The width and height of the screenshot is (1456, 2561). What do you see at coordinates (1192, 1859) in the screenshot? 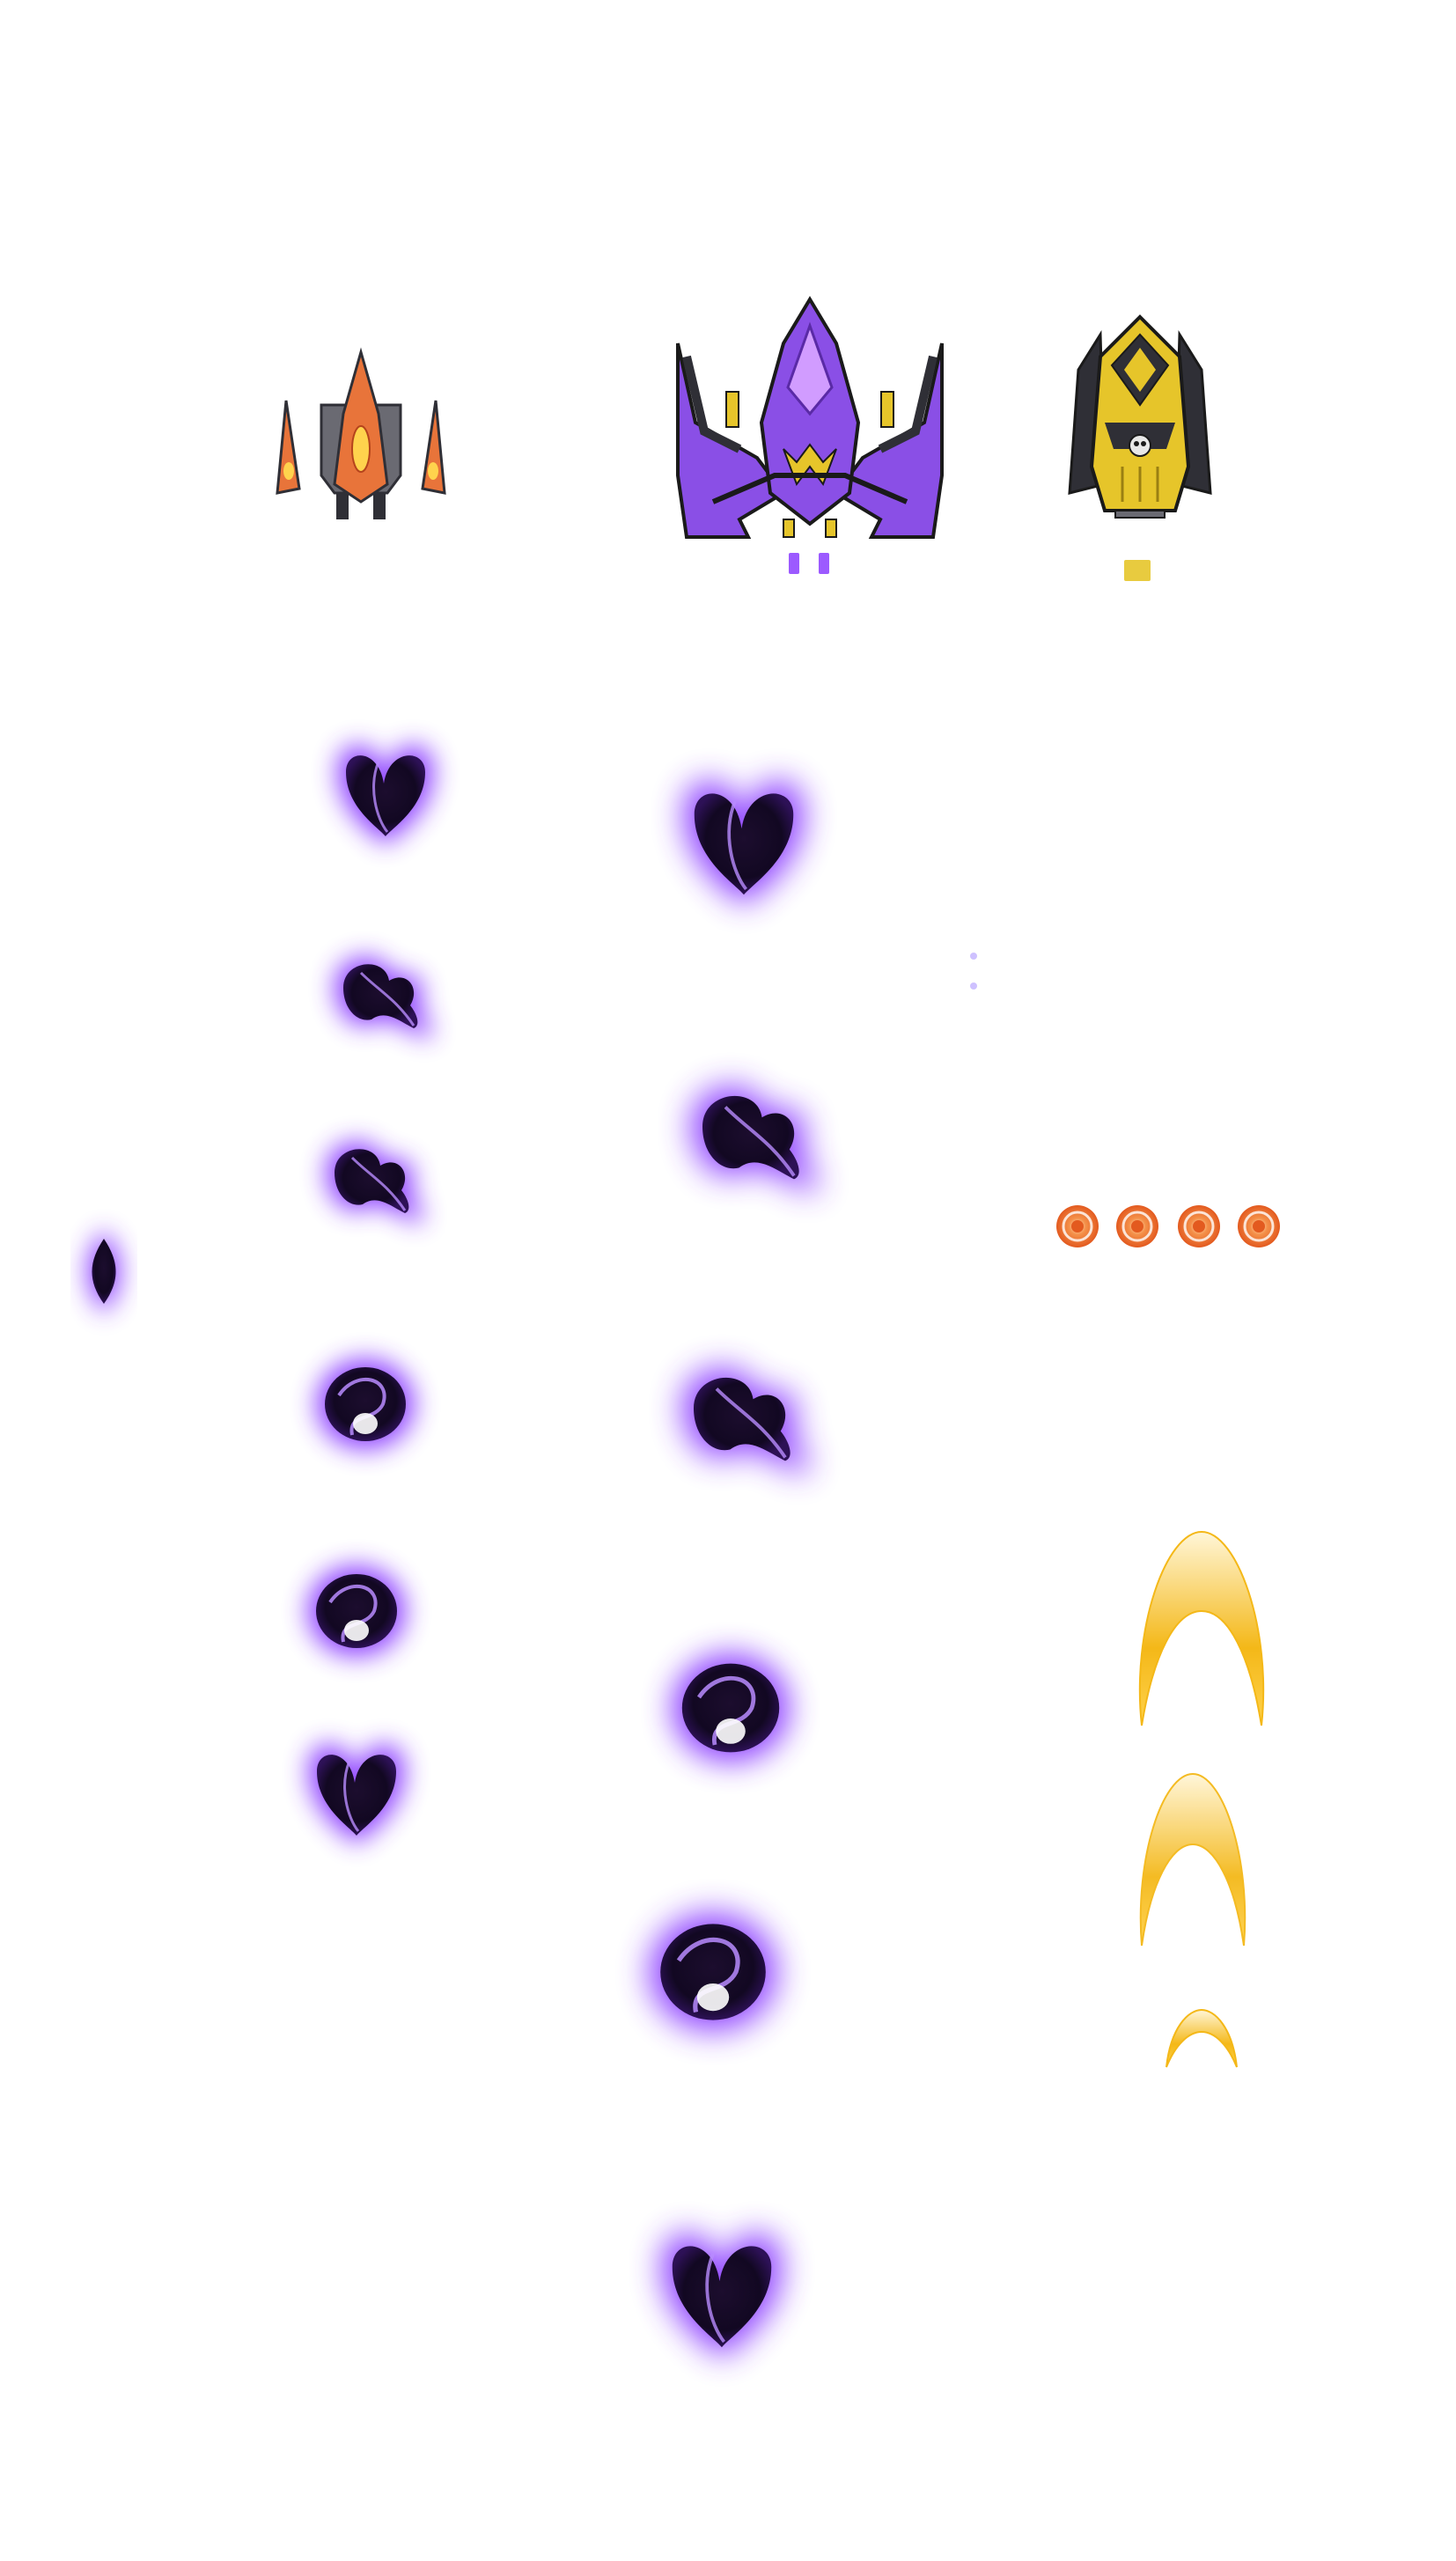
I see `crescent-bullet-medium` at bounding box center [1192, 1859].